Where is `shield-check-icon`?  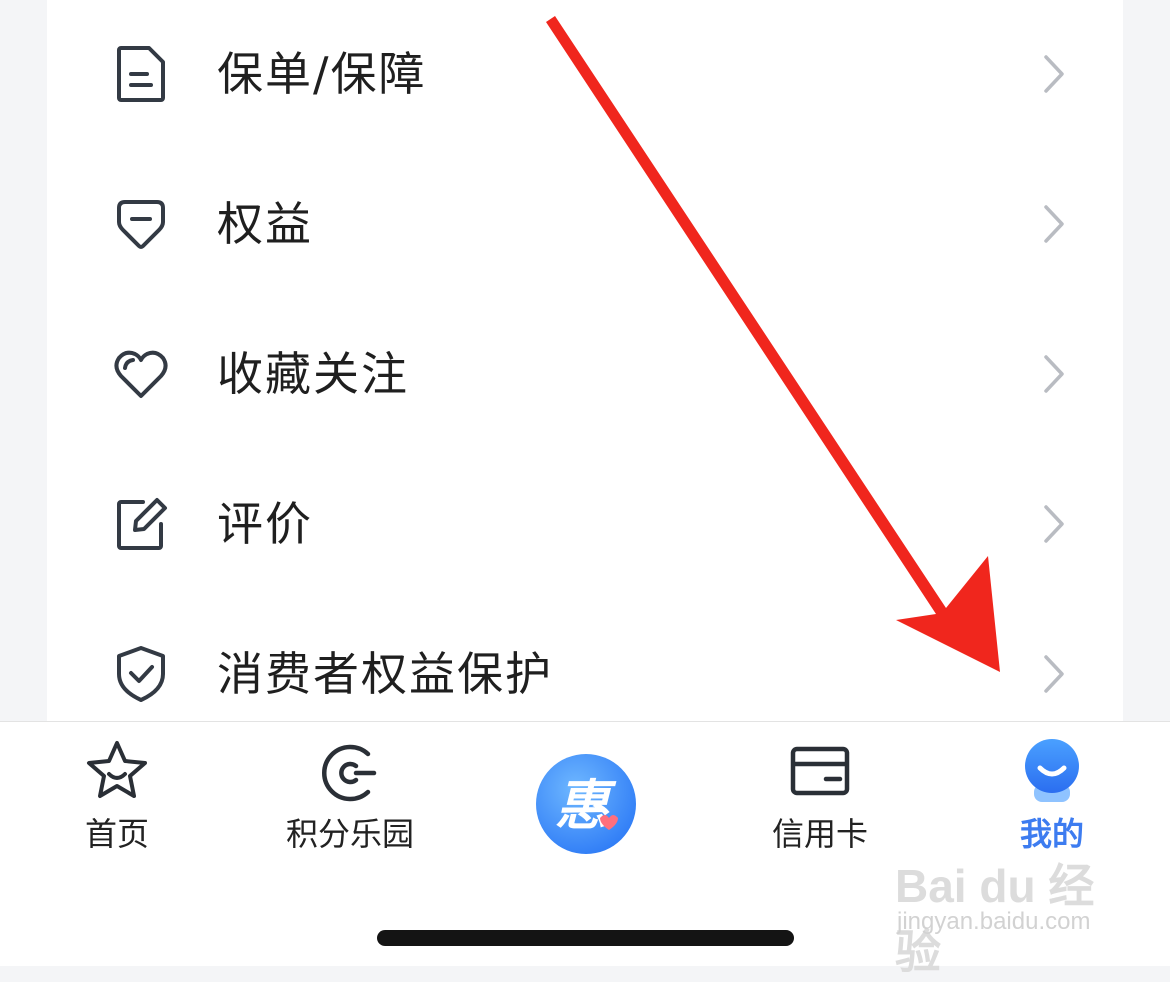
shield-check-icon is located at coordinates (141, 674).